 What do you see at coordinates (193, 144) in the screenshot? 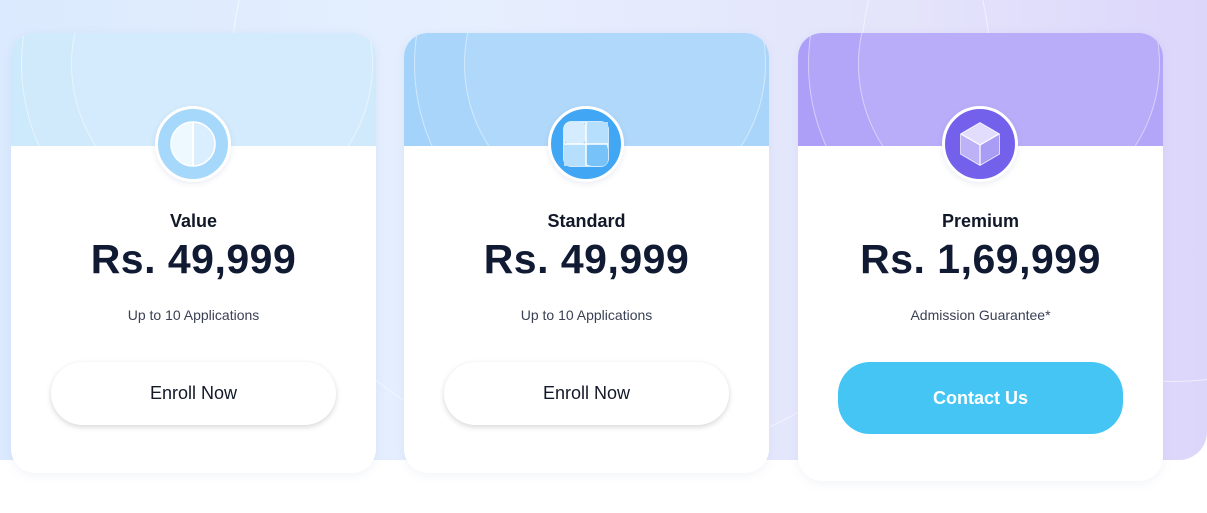
I see `half-circle-icon` at bounding box center [193, 144].